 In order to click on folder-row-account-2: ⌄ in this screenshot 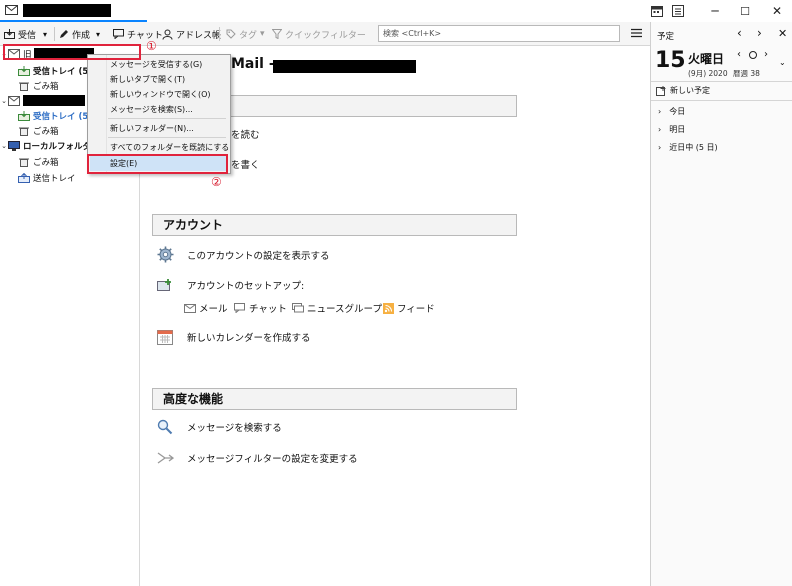, I will do `click(42, 100)`.